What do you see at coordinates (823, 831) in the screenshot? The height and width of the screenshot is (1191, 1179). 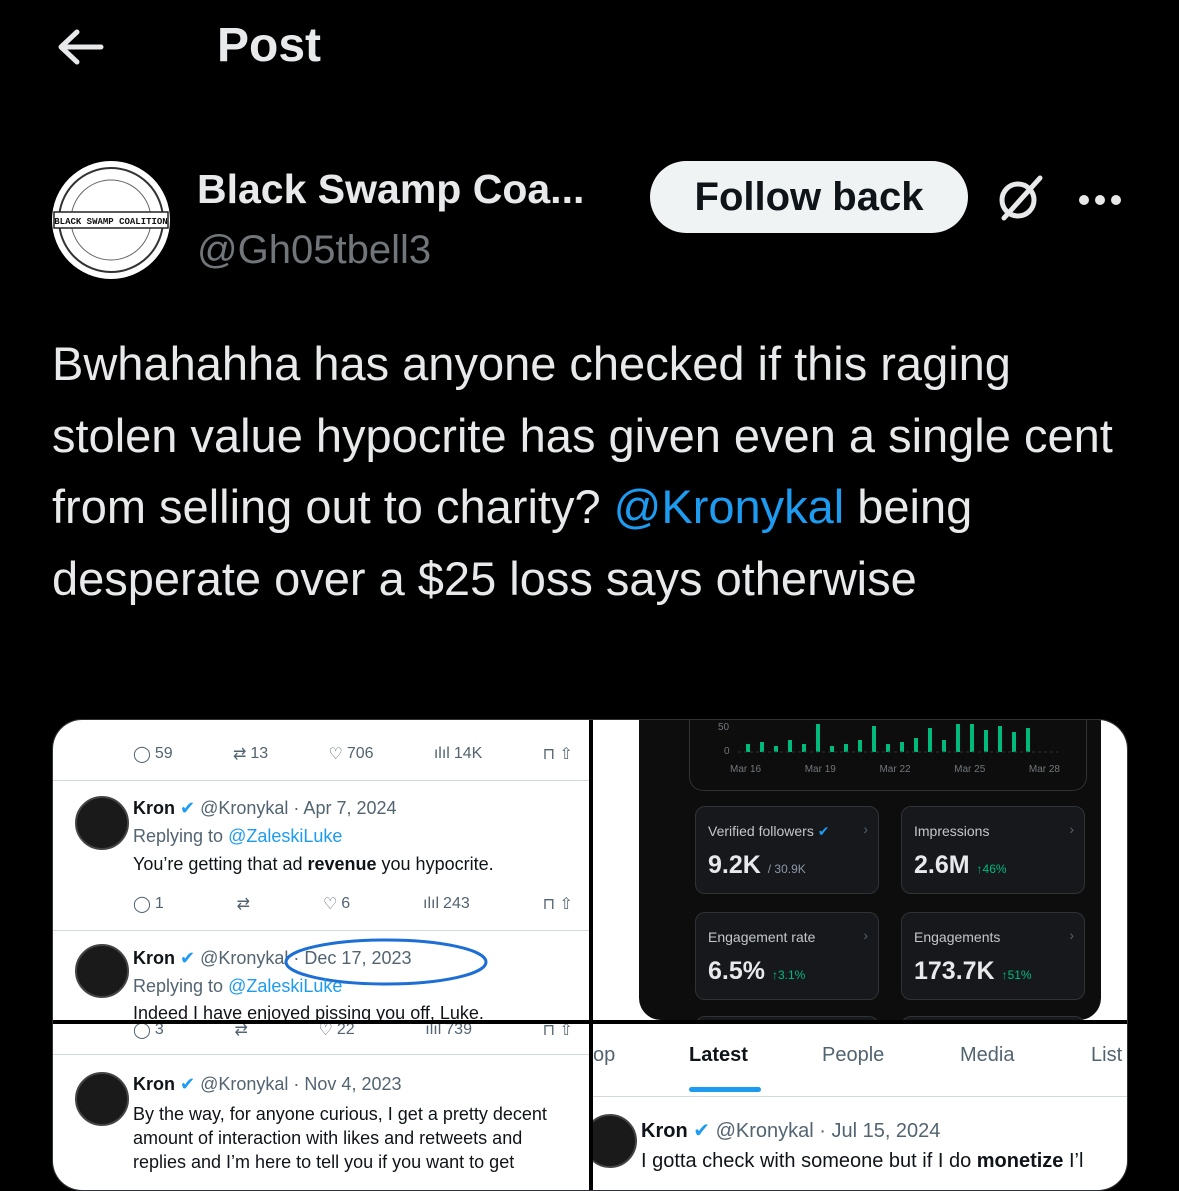 I see `verified-badge-icon: ✔` at bounding box center [823, 831].